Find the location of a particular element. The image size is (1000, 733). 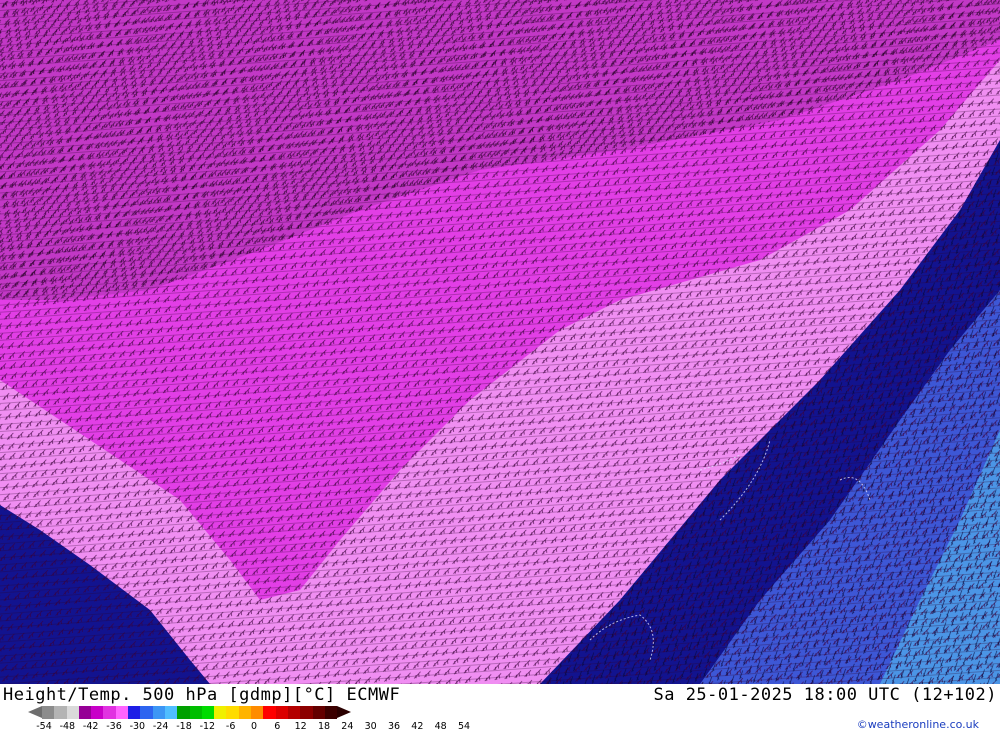

legend-tick-label: 0 is located at coordinates (254, 726).